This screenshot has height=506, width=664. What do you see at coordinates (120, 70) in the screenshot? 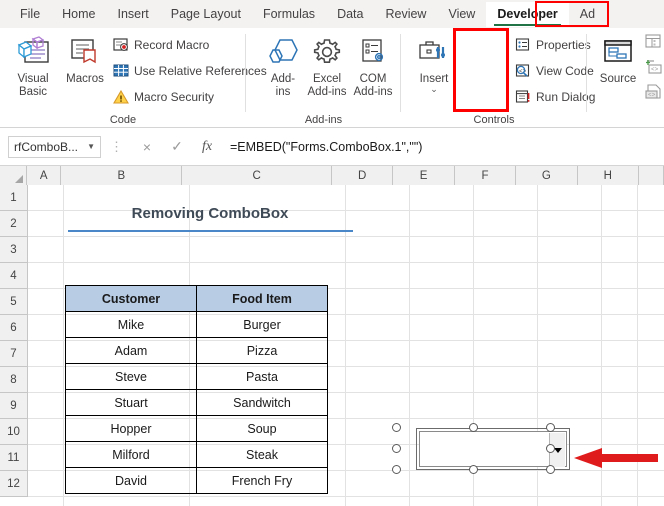
I see `relative-references-grid-icon` at bounding box center [120, 70].